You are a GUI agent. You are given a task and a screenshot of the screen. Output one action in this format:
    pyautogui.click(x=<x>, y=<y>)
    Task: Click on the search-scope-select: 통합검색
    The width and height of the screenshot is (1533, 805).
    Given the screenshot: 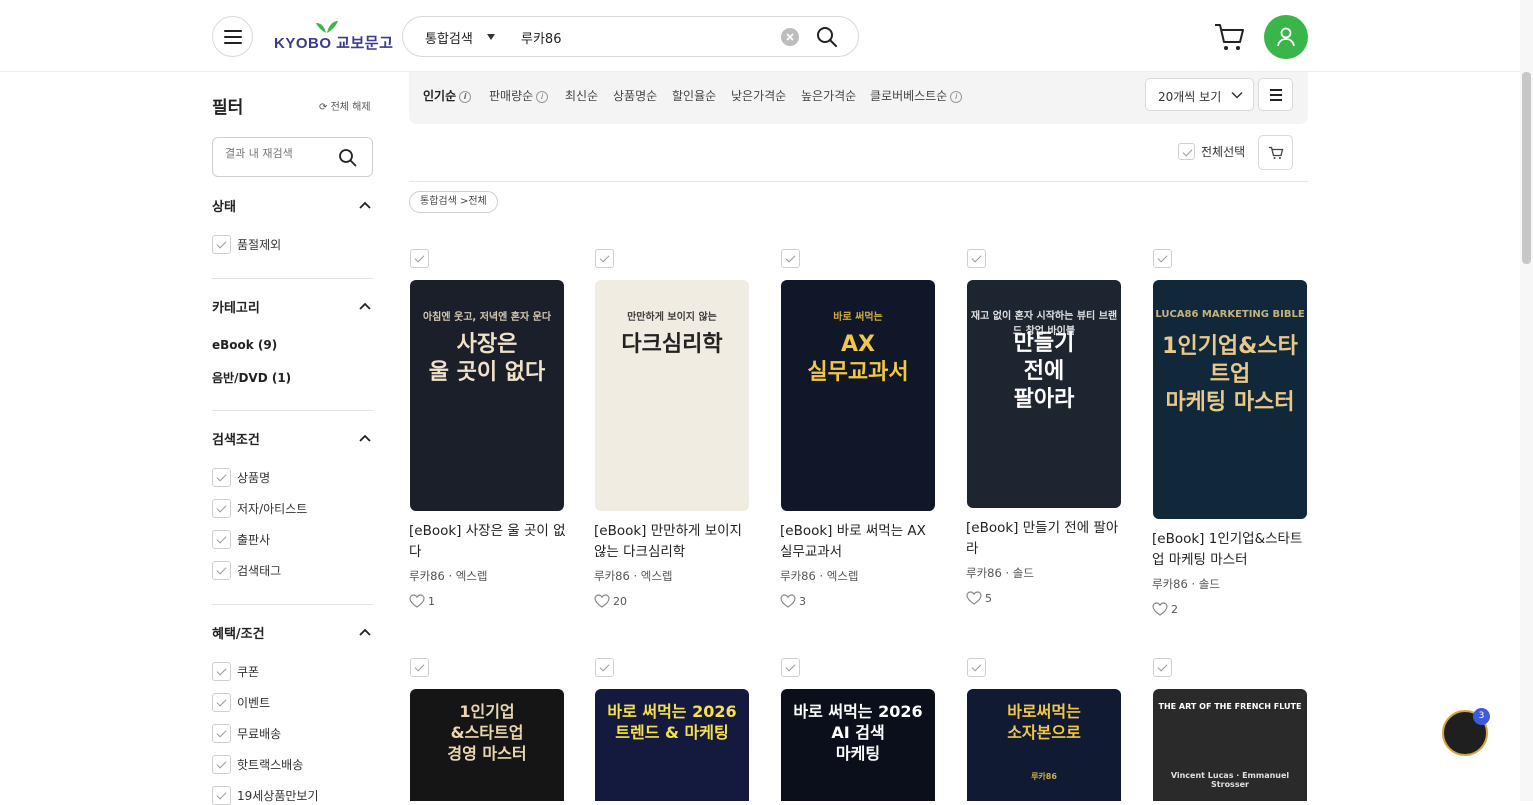 What is the action you would take?
    pyautogui.click(x=449, y=37)
    